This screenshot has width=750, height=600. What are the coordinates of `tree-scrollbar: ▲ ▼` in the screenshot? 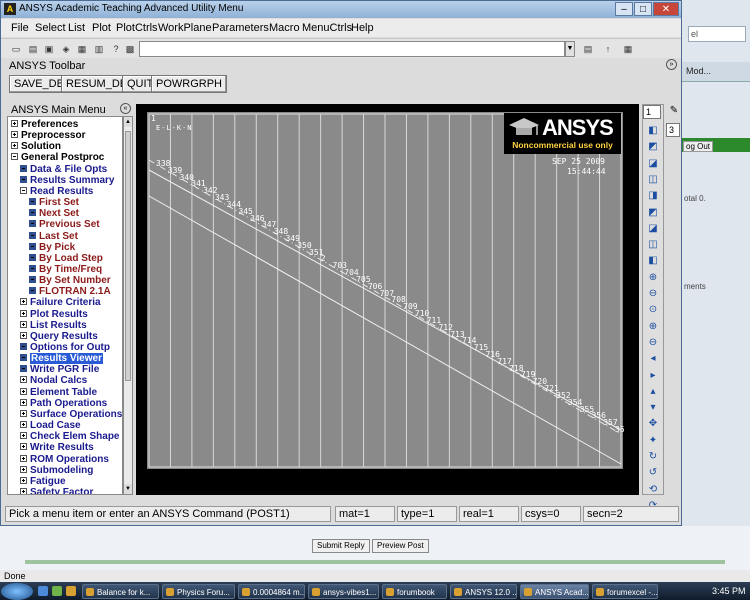 It's located at (128, 305).